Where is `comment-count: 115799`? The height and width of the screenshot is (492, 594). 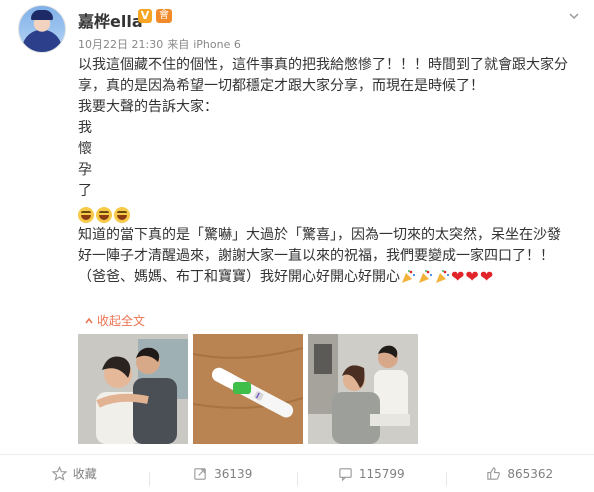
comment-count: 115799 is located at coordinates (382, 474).